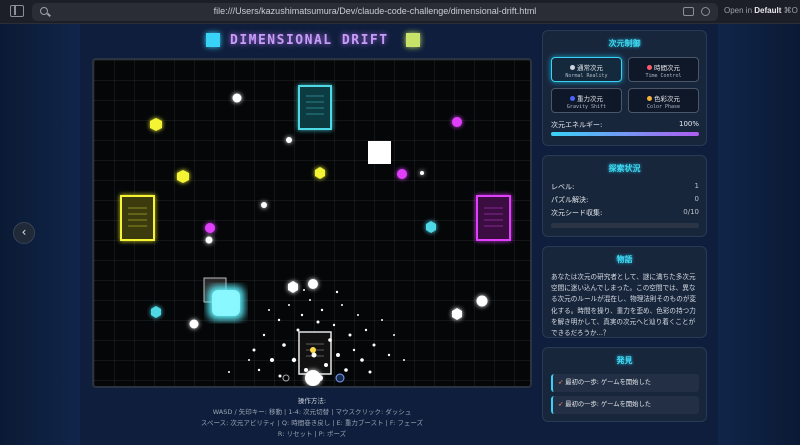 The width and height of the screenshot is (800, 445). Describe the element at coordinates (379, 152) in the screenshot. I see `white-block` at that location.